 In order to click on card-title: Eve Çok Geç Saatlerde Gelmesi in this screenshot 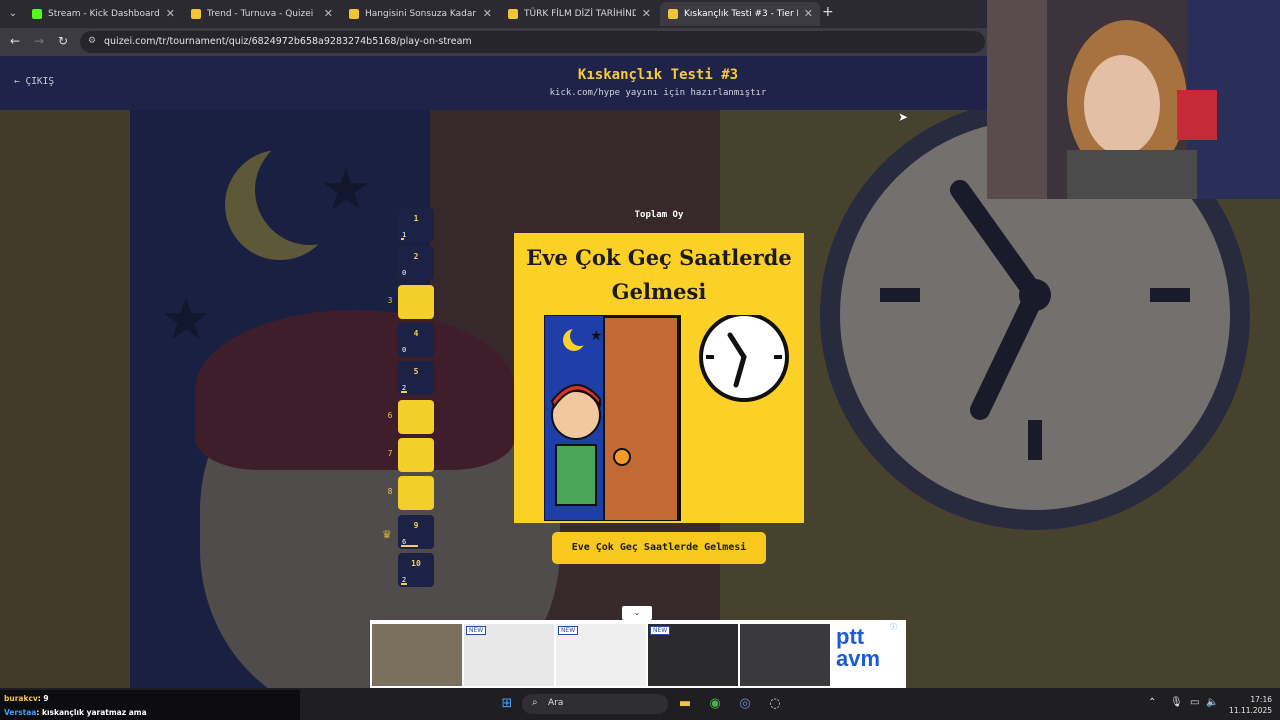, I will do `click(659, 274)`.